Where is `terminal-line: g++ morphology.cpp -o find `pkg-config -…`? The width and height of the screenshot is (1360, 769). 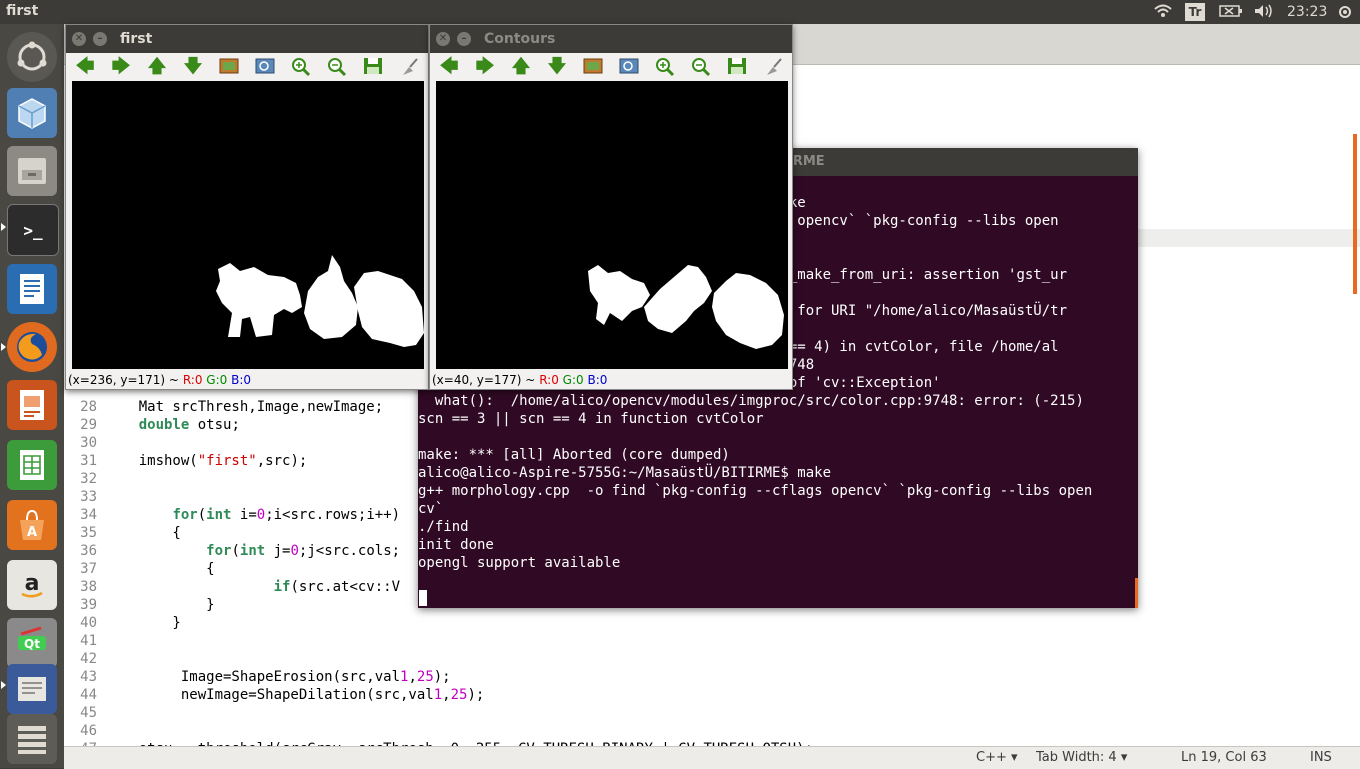 terminal-line: g++ morphology.cpp -o find `pkg-config -… is located at coordinates (755, 491).